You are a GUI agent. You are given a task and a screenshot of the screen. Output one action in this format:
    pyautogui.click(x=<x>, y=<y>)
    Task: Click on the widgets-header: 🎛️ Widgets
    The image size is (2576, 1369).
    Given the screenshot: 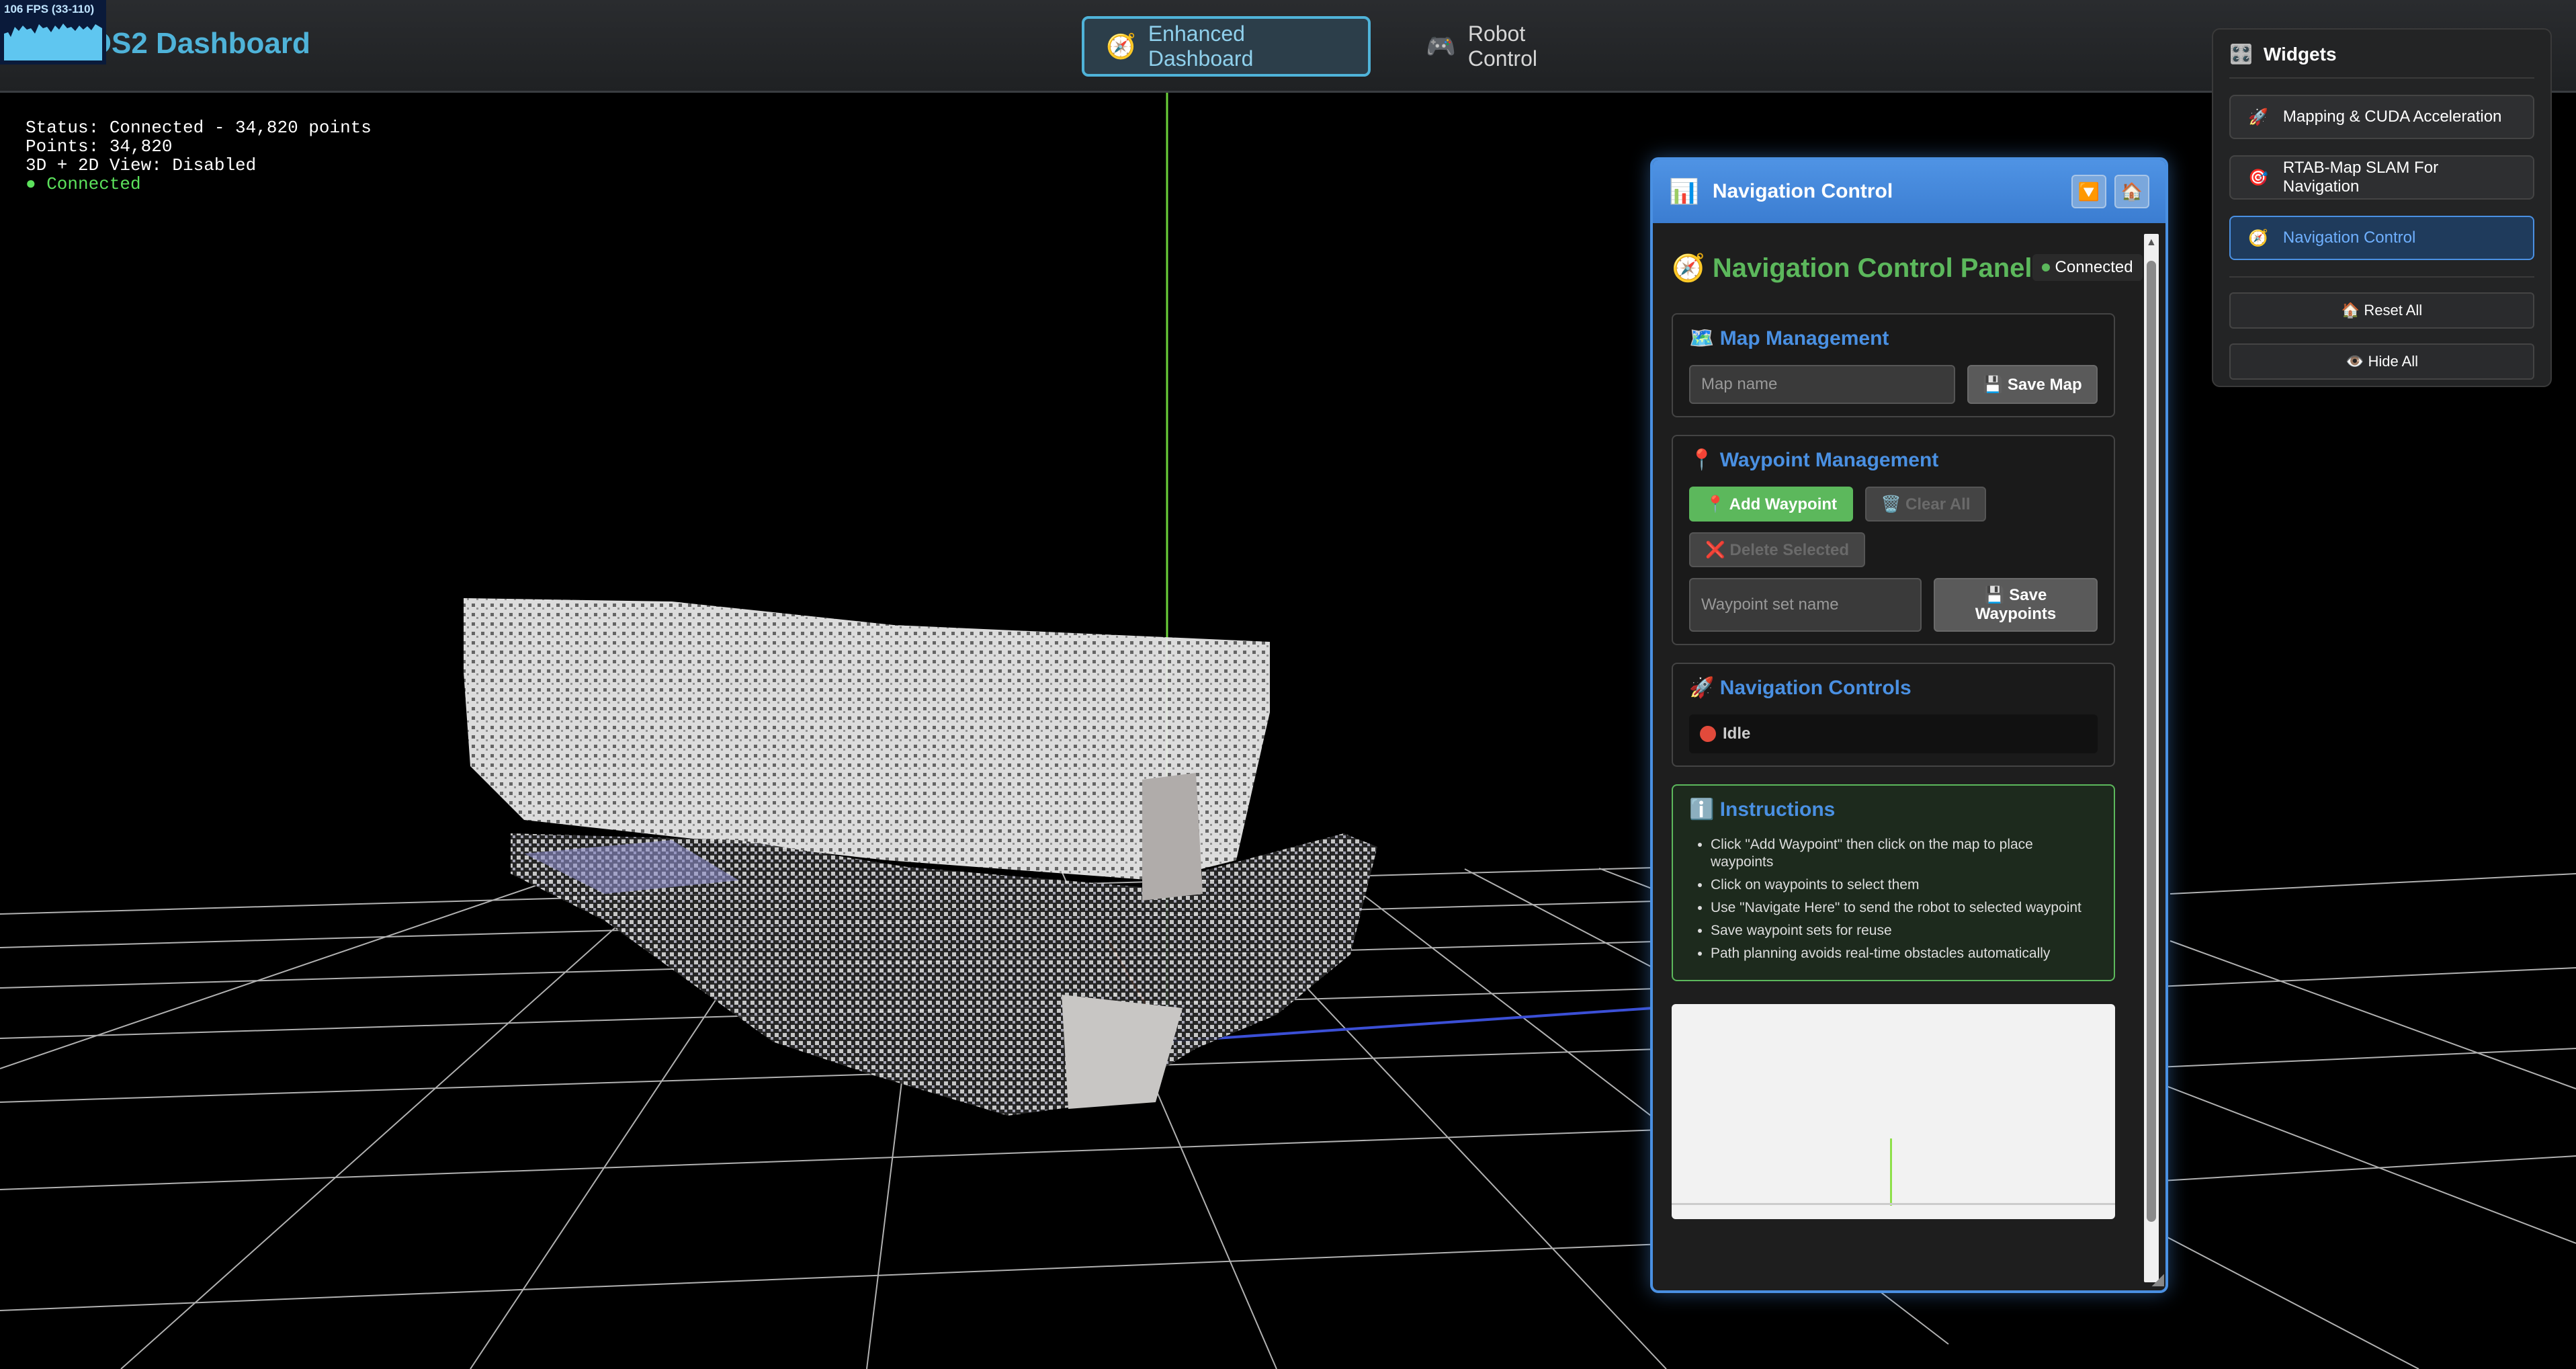 What is the action you would take?
    pyautogui.click(x=2381, y=61)
    